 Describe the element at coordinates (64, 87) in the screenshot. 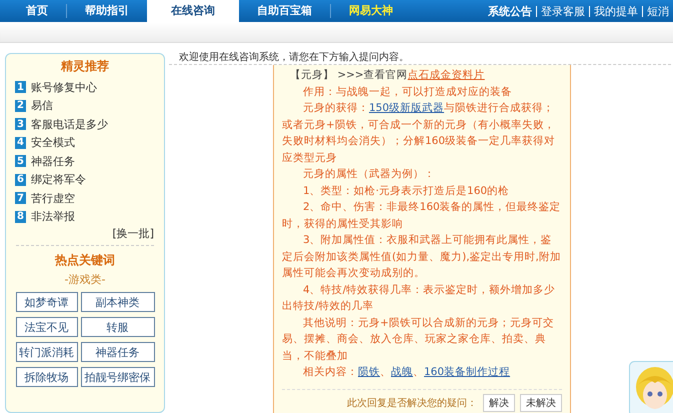

I see `recommend-link: 账号修复中心` at that location.